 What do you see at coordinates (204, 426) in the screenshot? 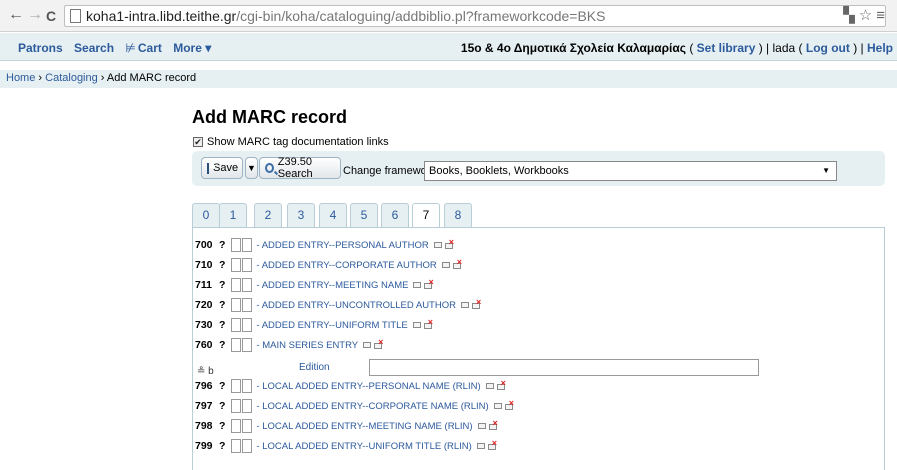
I see `field-tag: 798` at bounding box center [204, 426].